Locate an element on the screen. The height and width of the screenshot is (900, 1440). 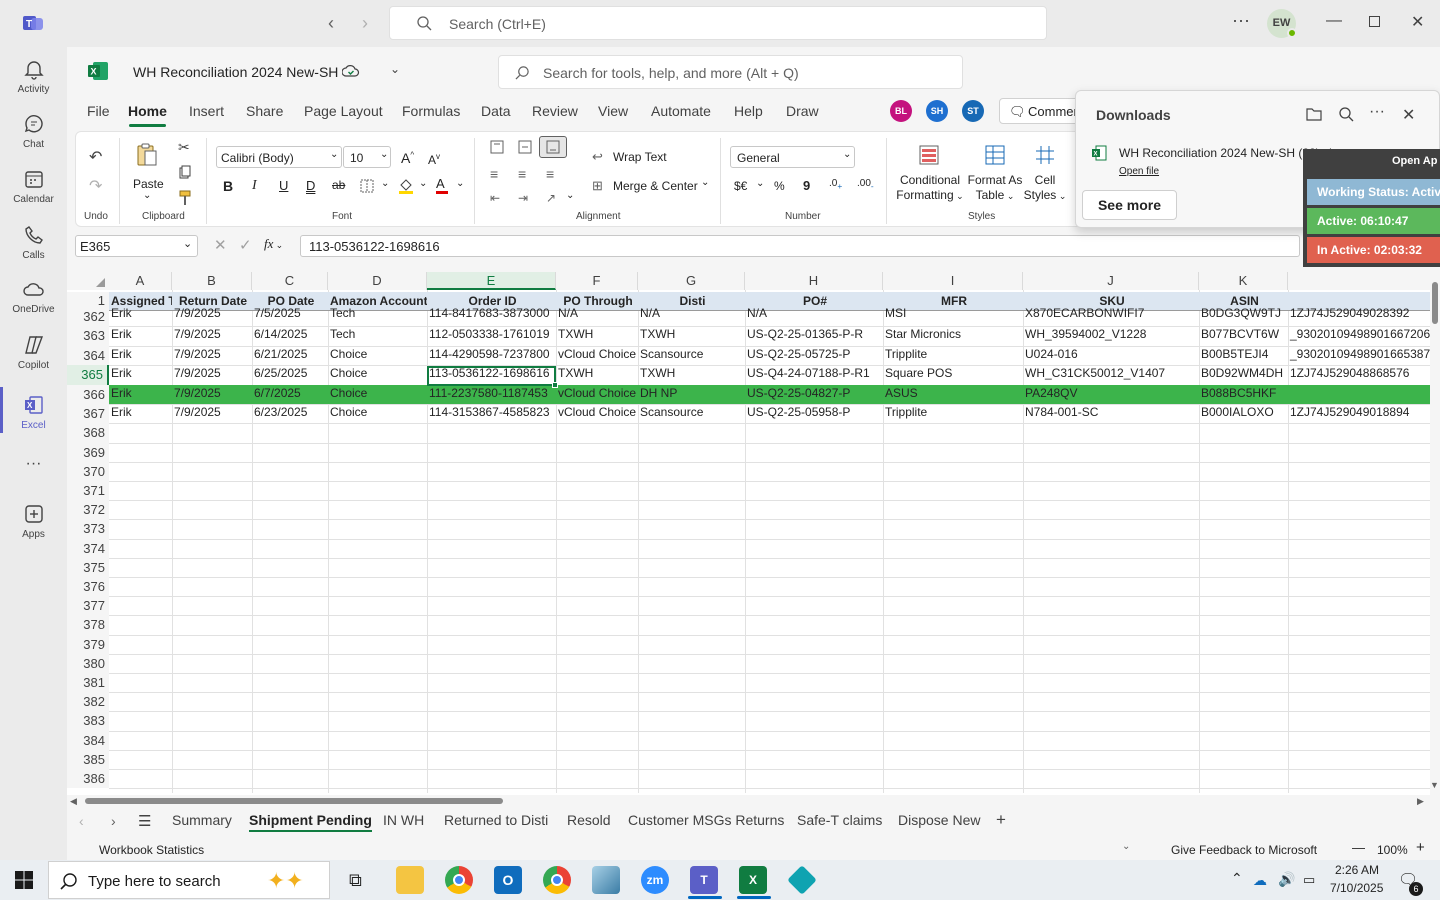
more-options-icon: ··· is located at coordinates (1241, 20).